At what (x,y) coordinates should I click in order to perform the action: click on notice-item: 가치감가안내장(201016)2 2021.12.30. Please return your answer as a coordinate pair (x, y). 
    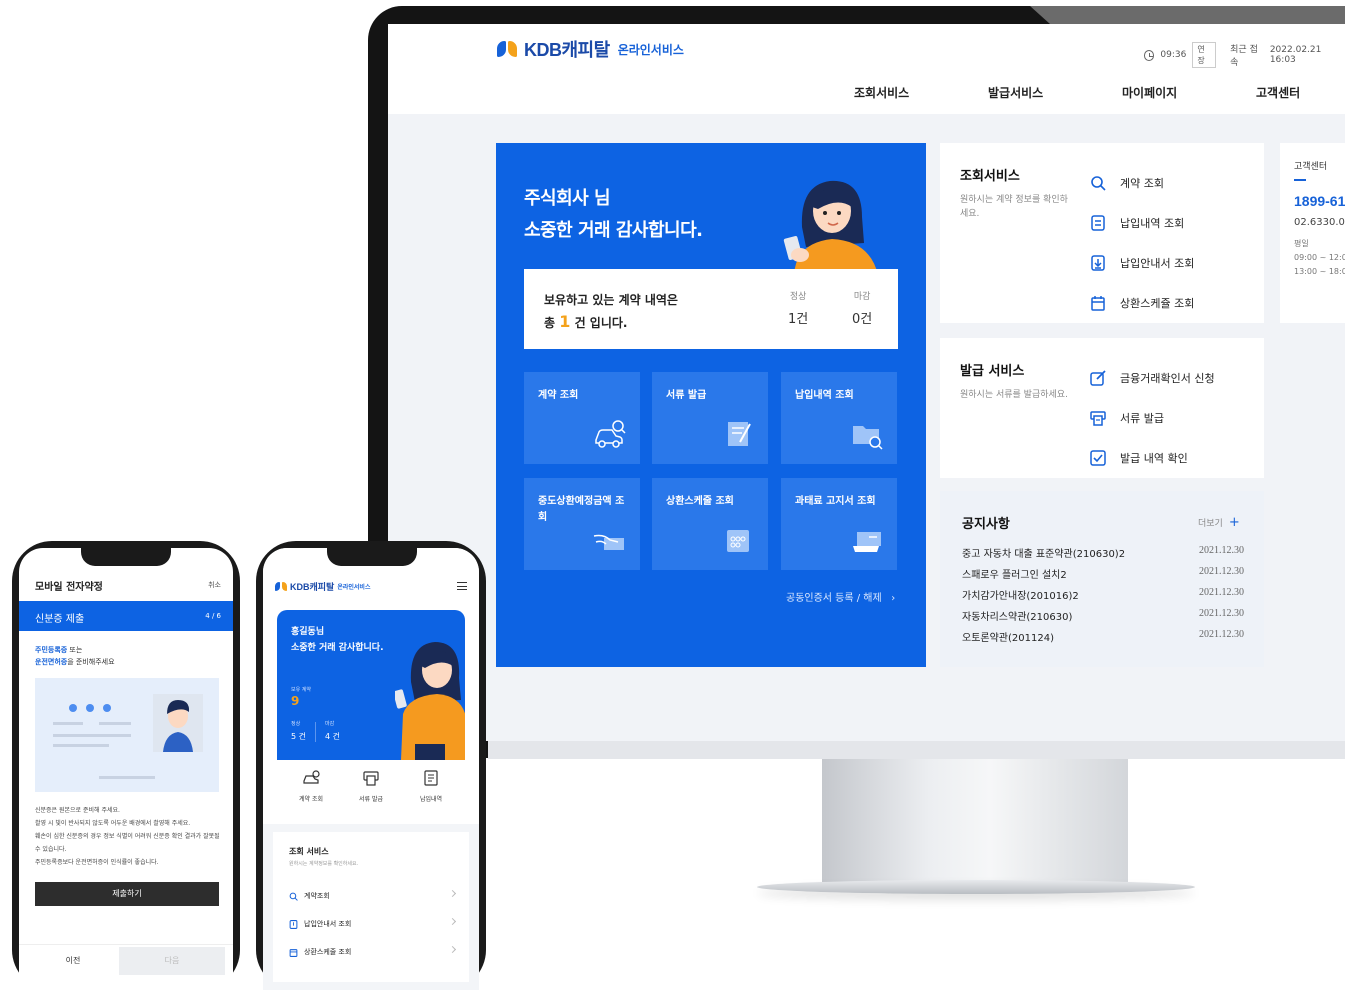
    Looking at the image, I should click on (1103, 597).